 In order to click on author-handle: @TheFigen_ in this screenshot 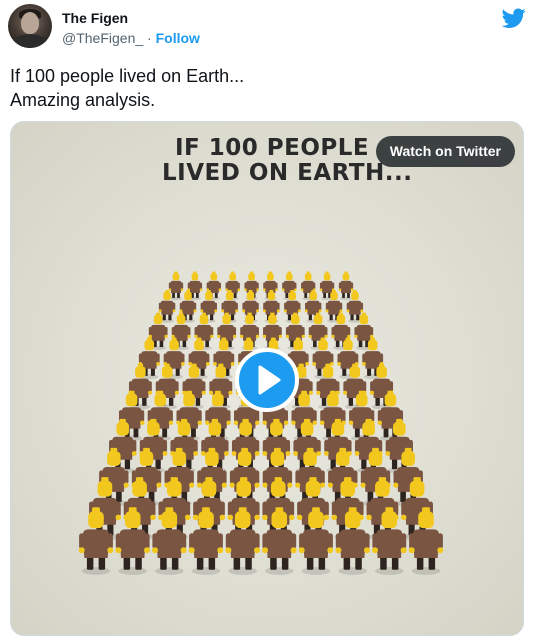, I will do `click(102, 38)`.